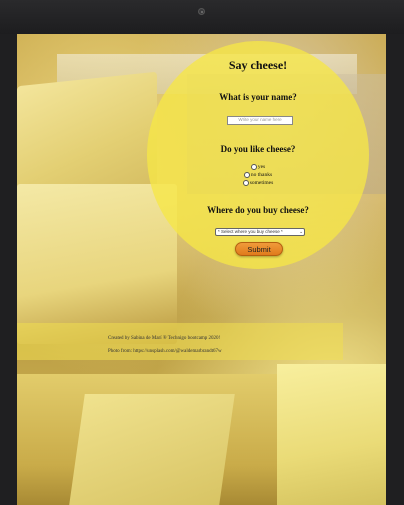 The image size is (404, 505). I want to click on radio-option-yes: yes, so click(258, 167).